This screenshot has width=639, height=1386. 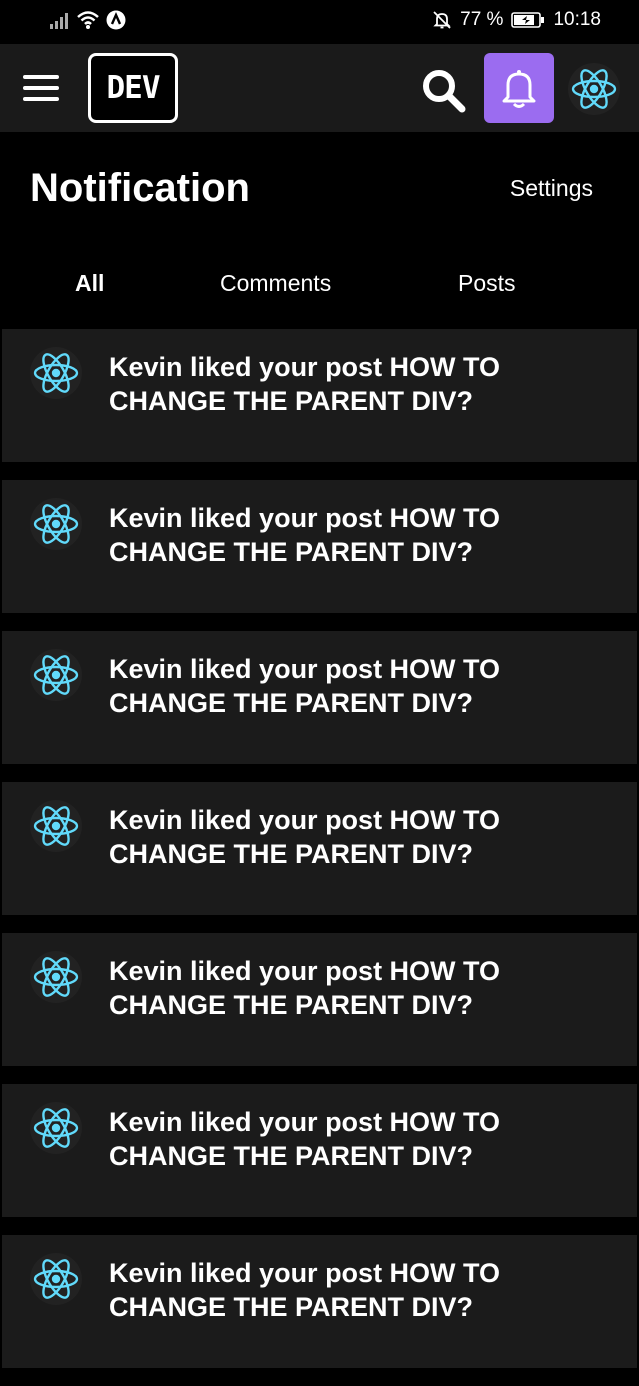 What do you see at coordinates (133, 88) in the screenshot?
I see `dev-logo: DEV` at bounding box center [133, 88].